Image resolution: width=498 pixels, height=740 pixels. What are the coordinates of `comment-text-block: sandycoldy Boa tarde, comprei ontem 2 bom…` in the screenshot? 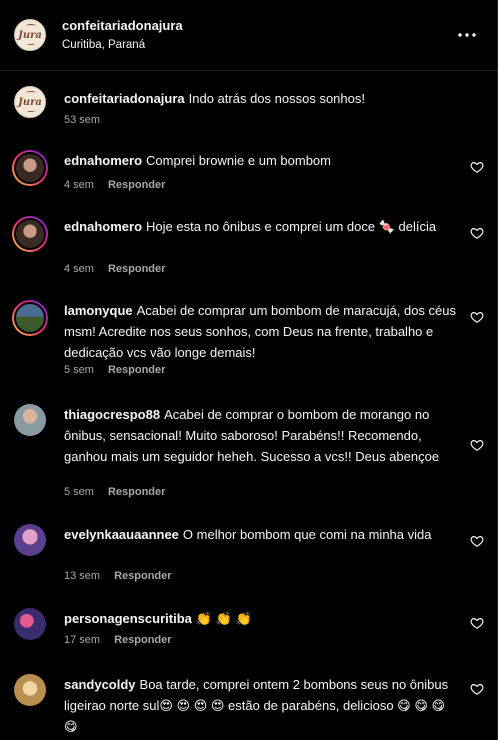 It's located at (260, 705).